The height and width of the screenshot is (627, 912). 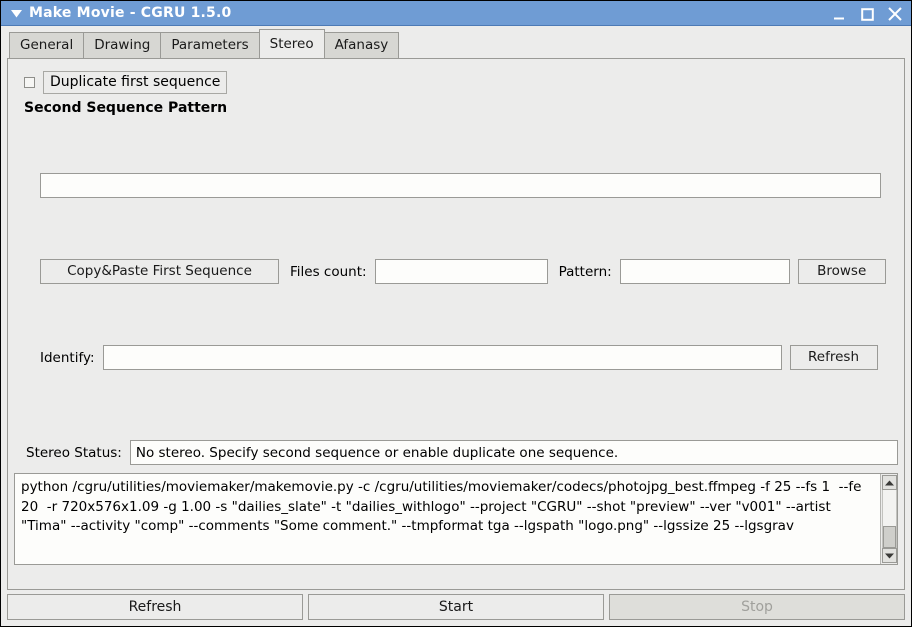 I want to click on window-title: Make Movie - CGRU 1.5.0, so click(x=130, y=13).